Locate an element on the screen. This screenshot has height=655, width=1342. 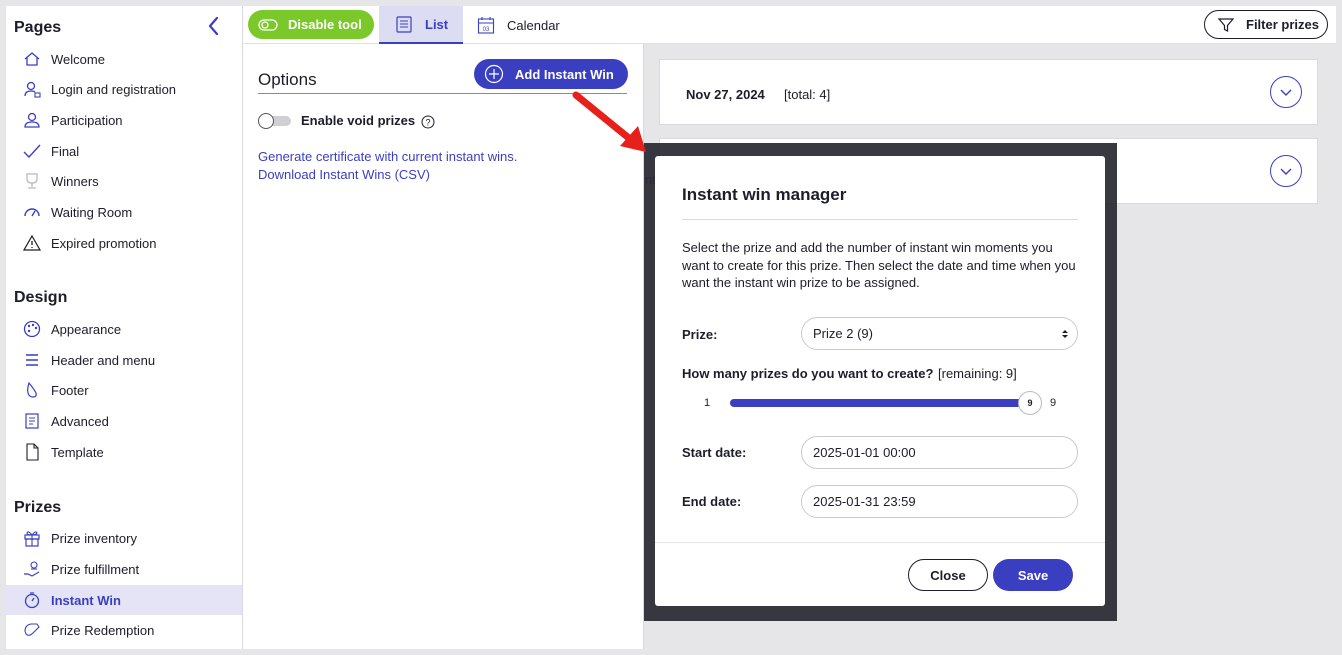
void-prizes-toggle is located at coordinates (274, 121).